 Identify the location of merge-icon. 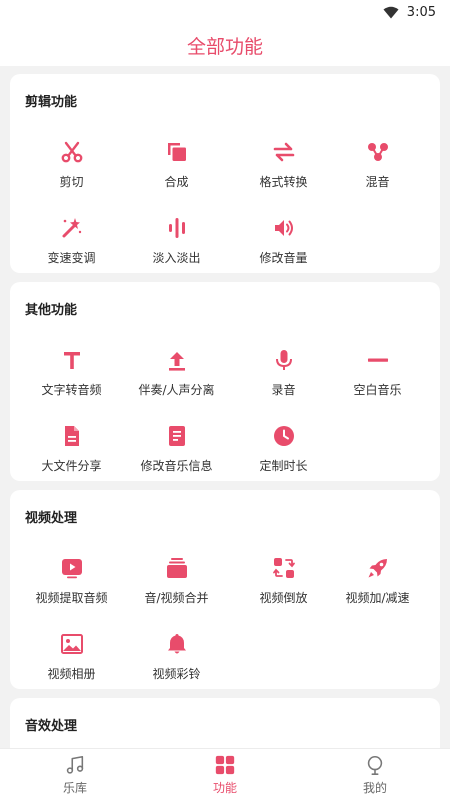
(176, 152).